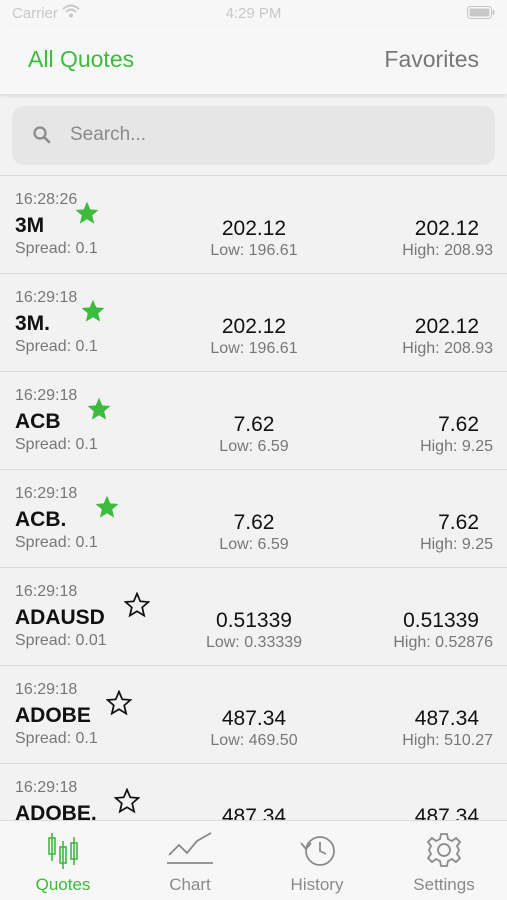 Image resolution: width=507 pixels, height=900 pixels. Describe the element at coordinates (38, 421) in the screenshot. I see `quote-symbol: ACB` at that location.